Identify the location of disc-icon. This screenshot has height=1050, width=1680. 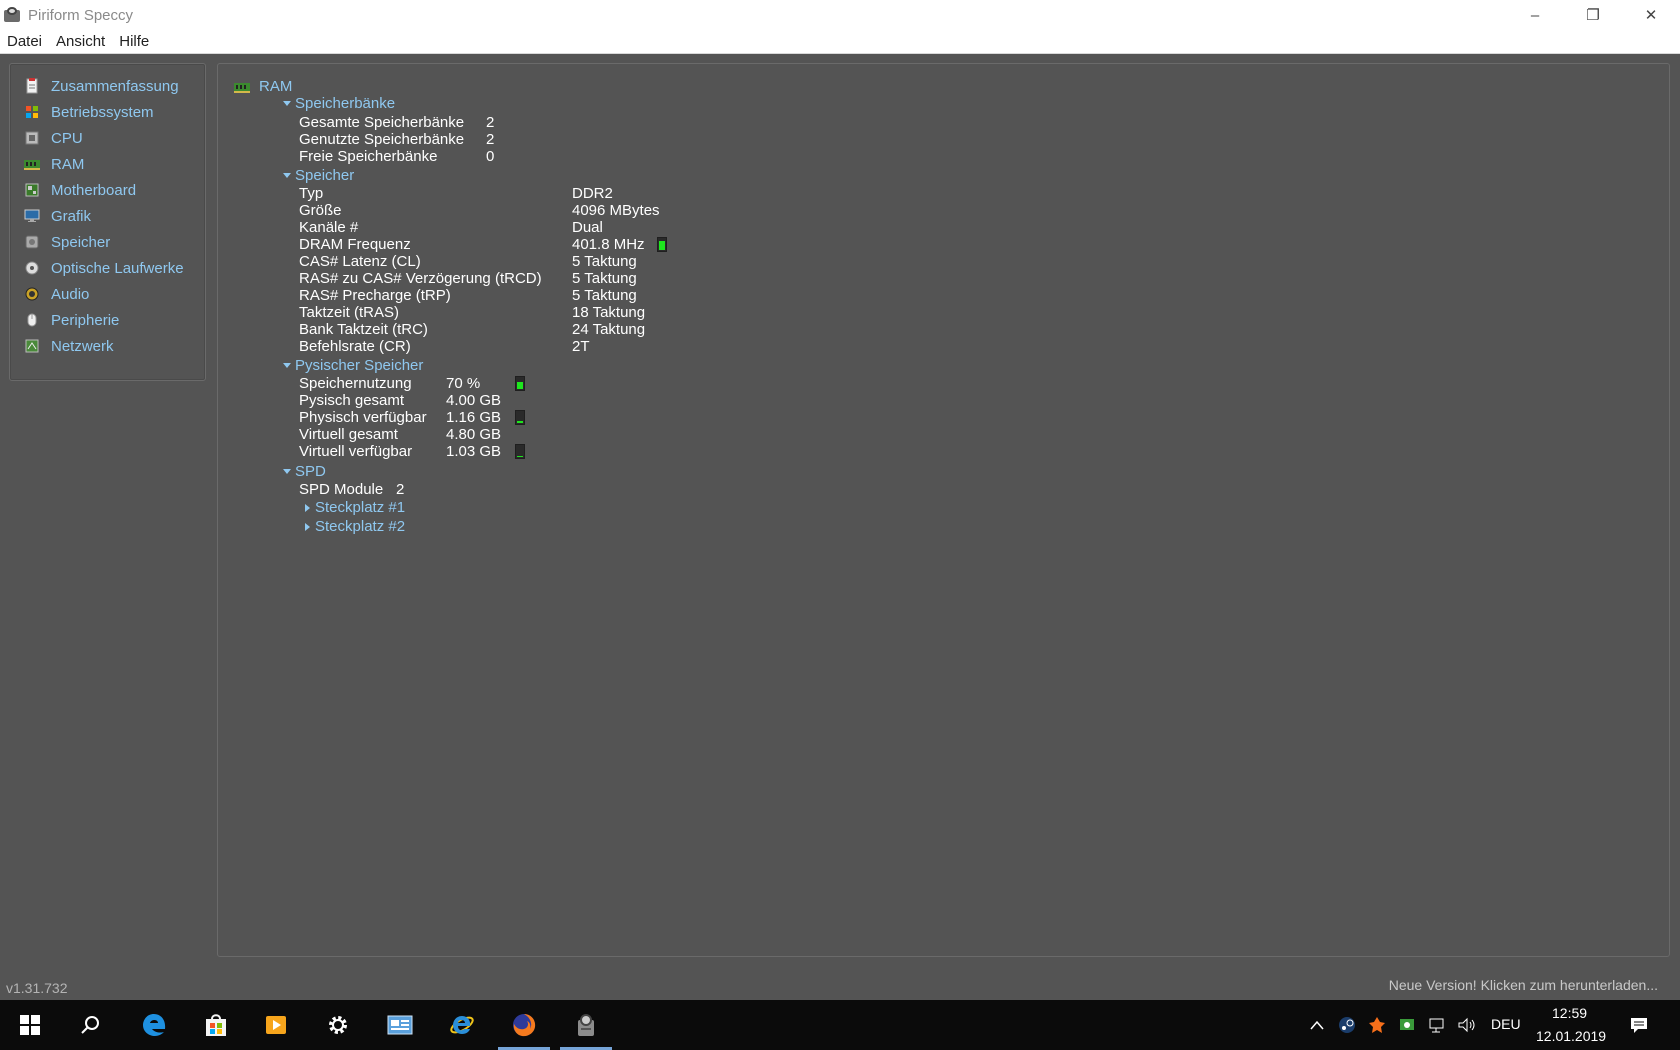
(32, 268).